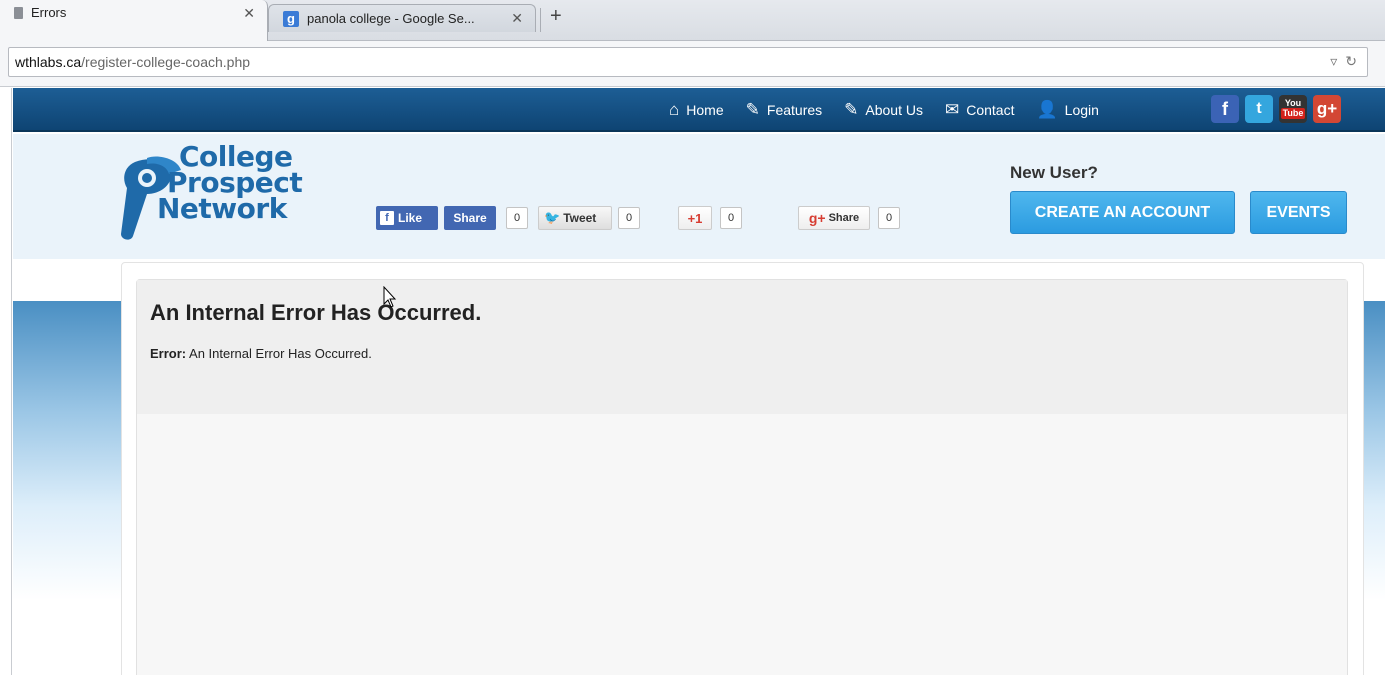 The width and height of the screenshot is (1385, 675). I want to click on youtube-label-tube: Tube, so click(1293, 113).